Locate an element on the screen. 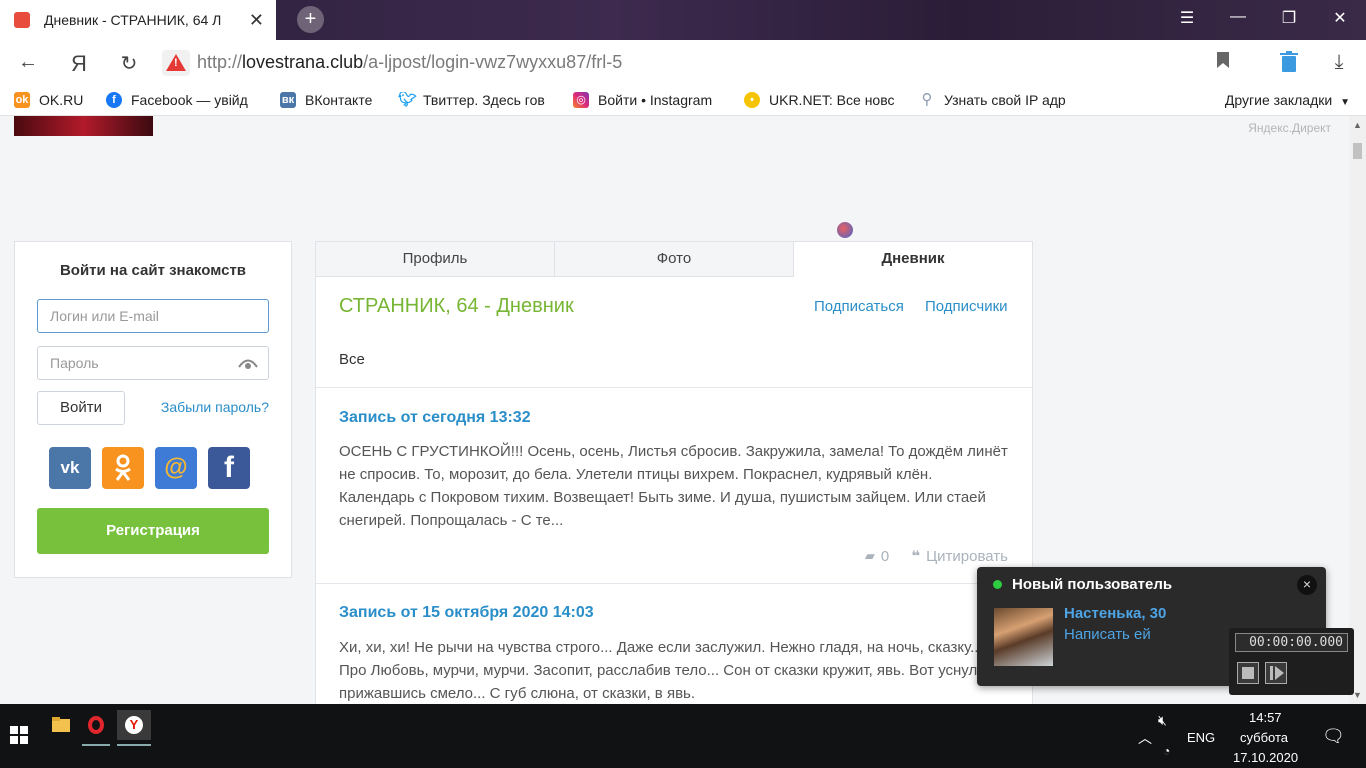 The height and width of the screenshot is (768, 1366). network-icon: ◔ is located at coordinates (1166, 751).